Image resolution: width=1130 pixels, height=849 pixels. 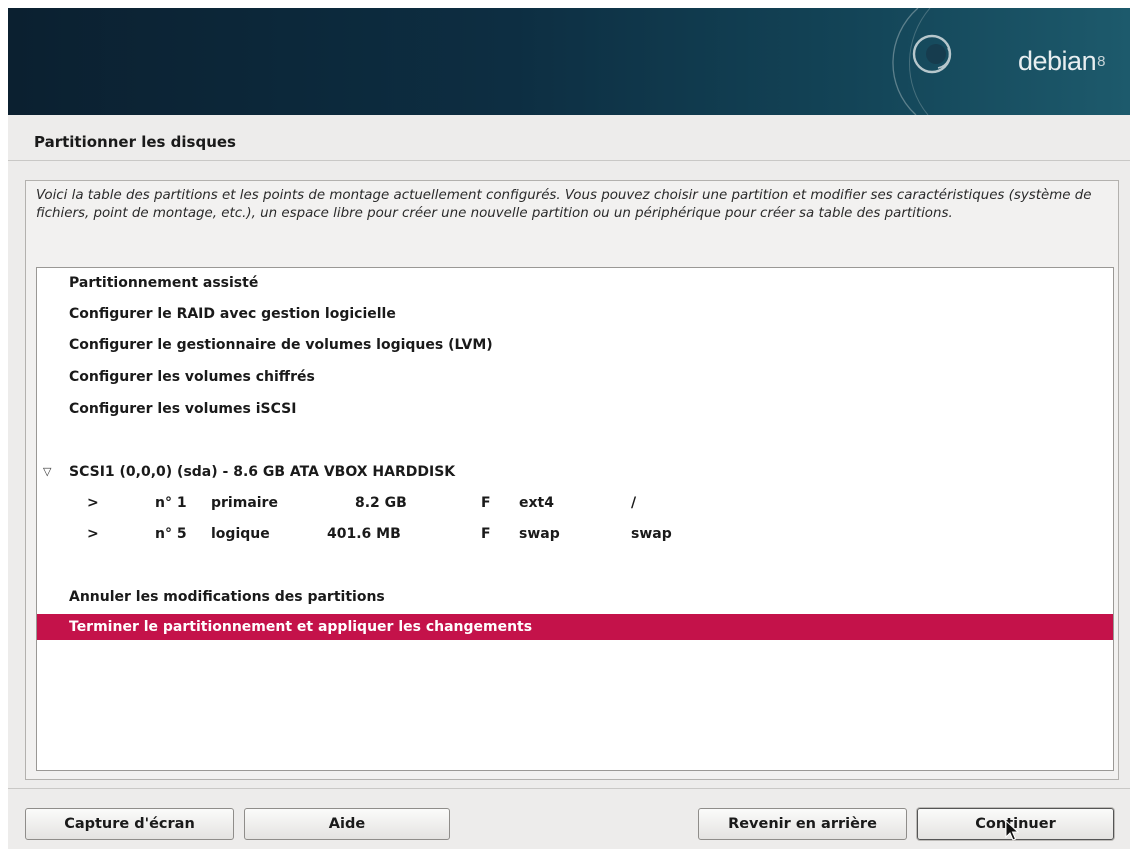 What do you see at coordinates (1012, 830) in the screenshot?
I see `mouse-pointer-icon` at bounding box center [1012, 830].